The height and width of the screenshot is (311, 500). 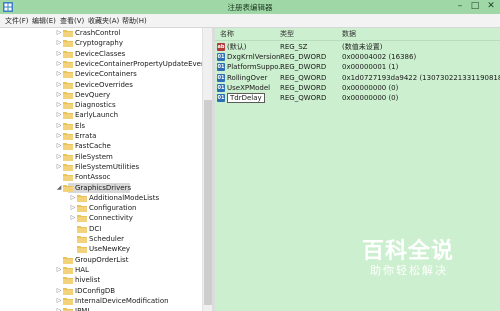 What do you see at coordinates (101, 64) in the screenshot?
I see `tree-item: ▷ DeviceContainerPropertyUpdateEvents` at bounding box center [101, 64].